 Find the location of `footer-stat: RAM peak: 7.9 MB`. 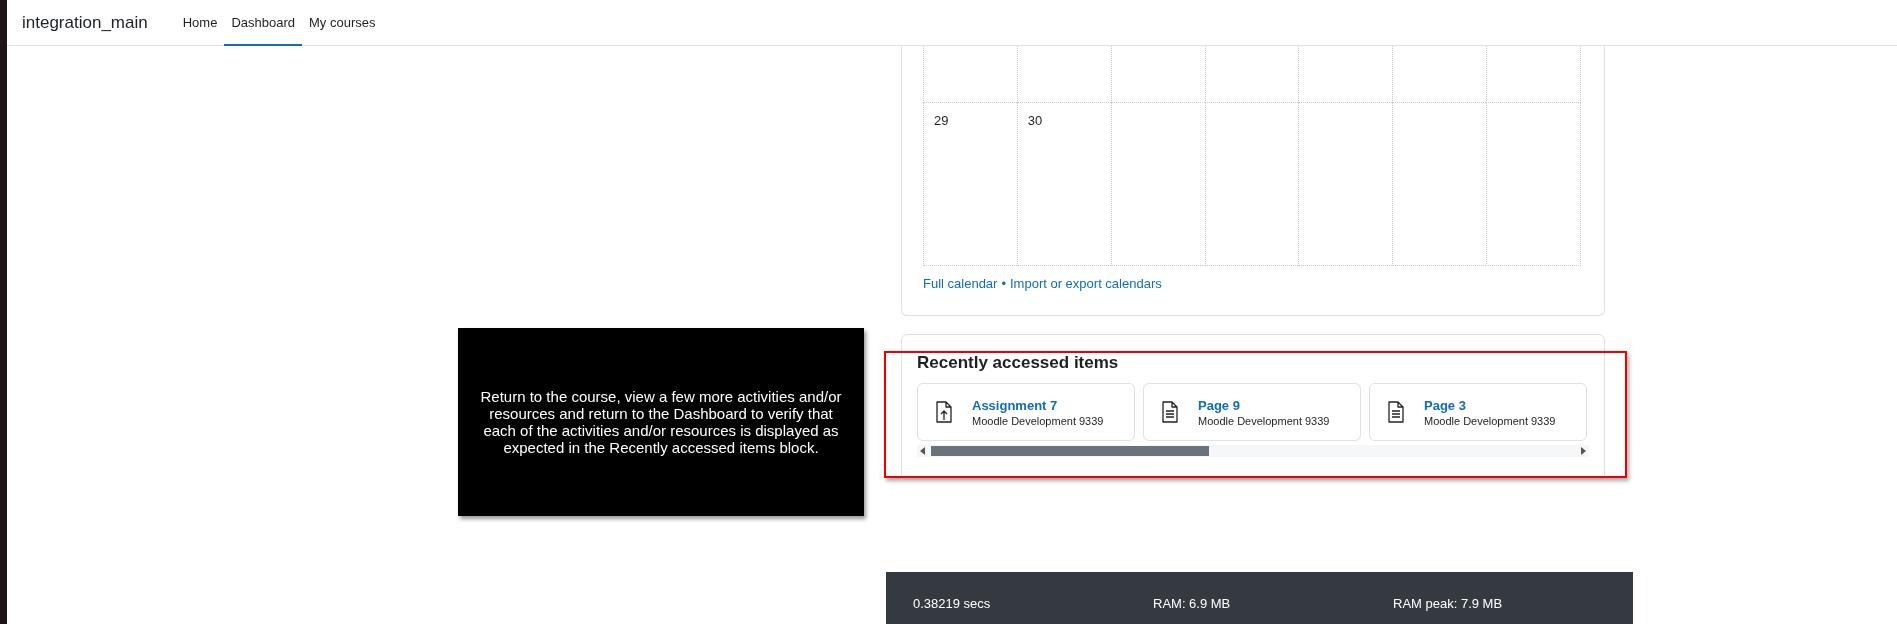

footer-stat: RAM peak: 7.9 MB is located at coordinates (1448, 603).